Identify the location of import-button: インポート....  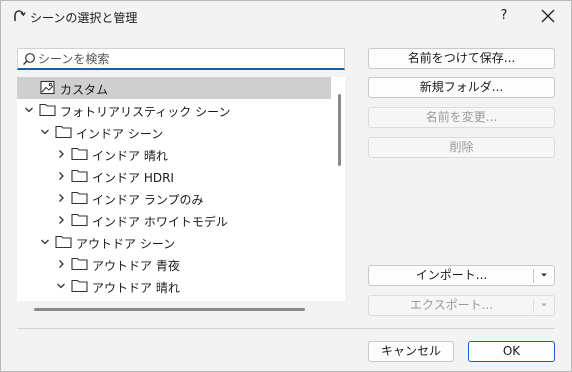
(461, 275).